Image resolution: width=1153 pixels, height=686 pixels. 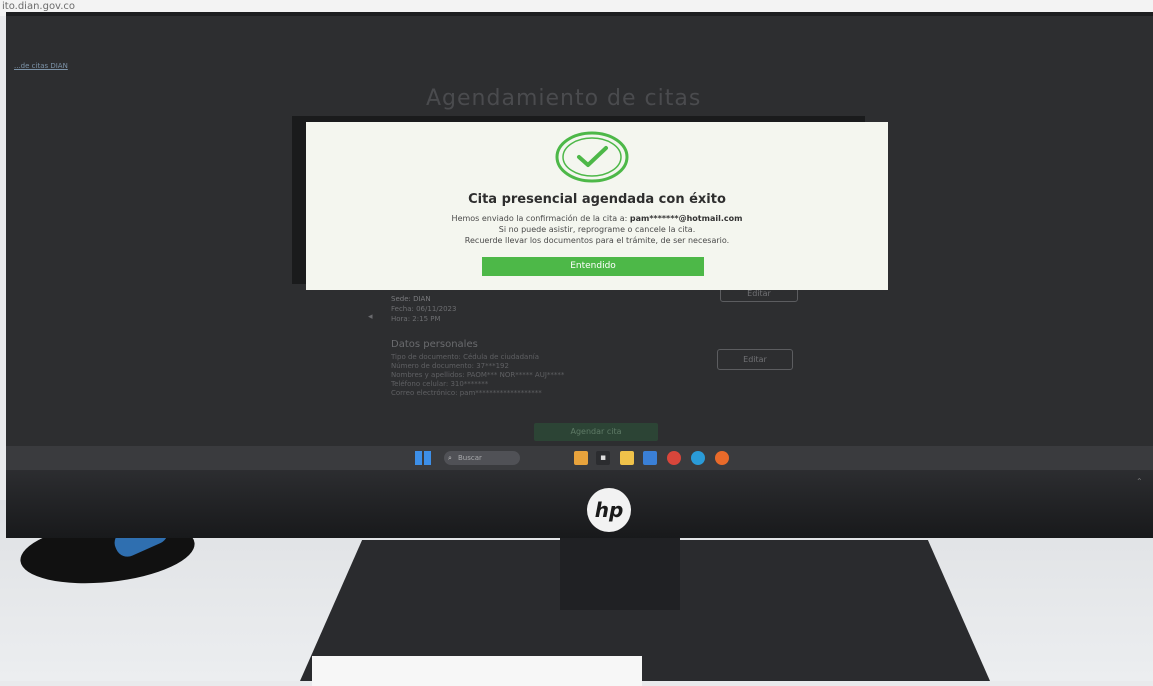 What do you see at coordinates (440, 384) in the screenshot?
I see `personal-data-line: Teléfono celular: 310*******` at bounding box center [440, 384].